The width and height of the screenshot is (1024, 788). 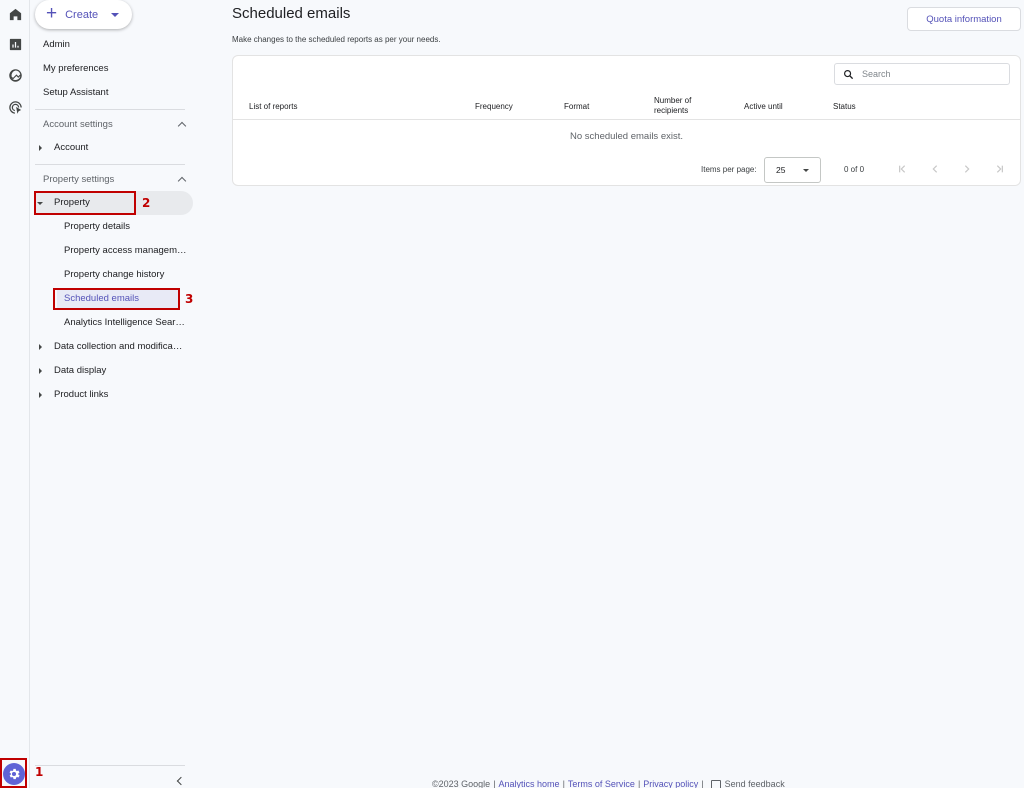 What do you see at coordinates (15, 44) in the screenshot?
I see `reports-icon` at bounding box center [15, 44].